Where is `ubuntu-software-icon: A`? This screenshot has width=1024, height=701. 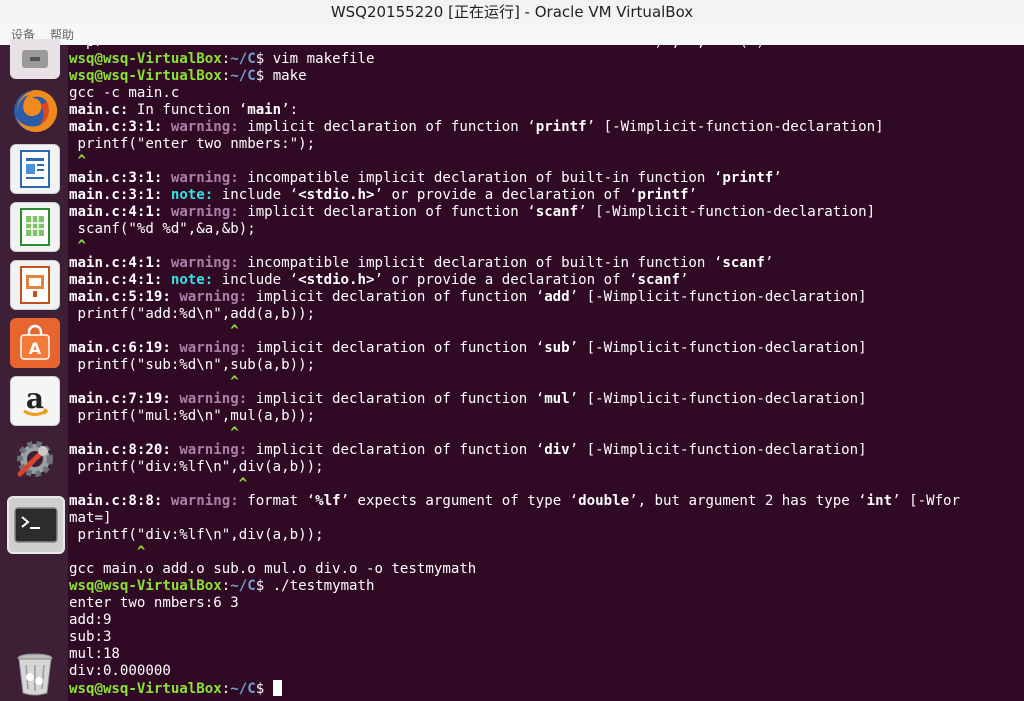
ubuntu-software-icon: A is located at coordinates (35, 343).